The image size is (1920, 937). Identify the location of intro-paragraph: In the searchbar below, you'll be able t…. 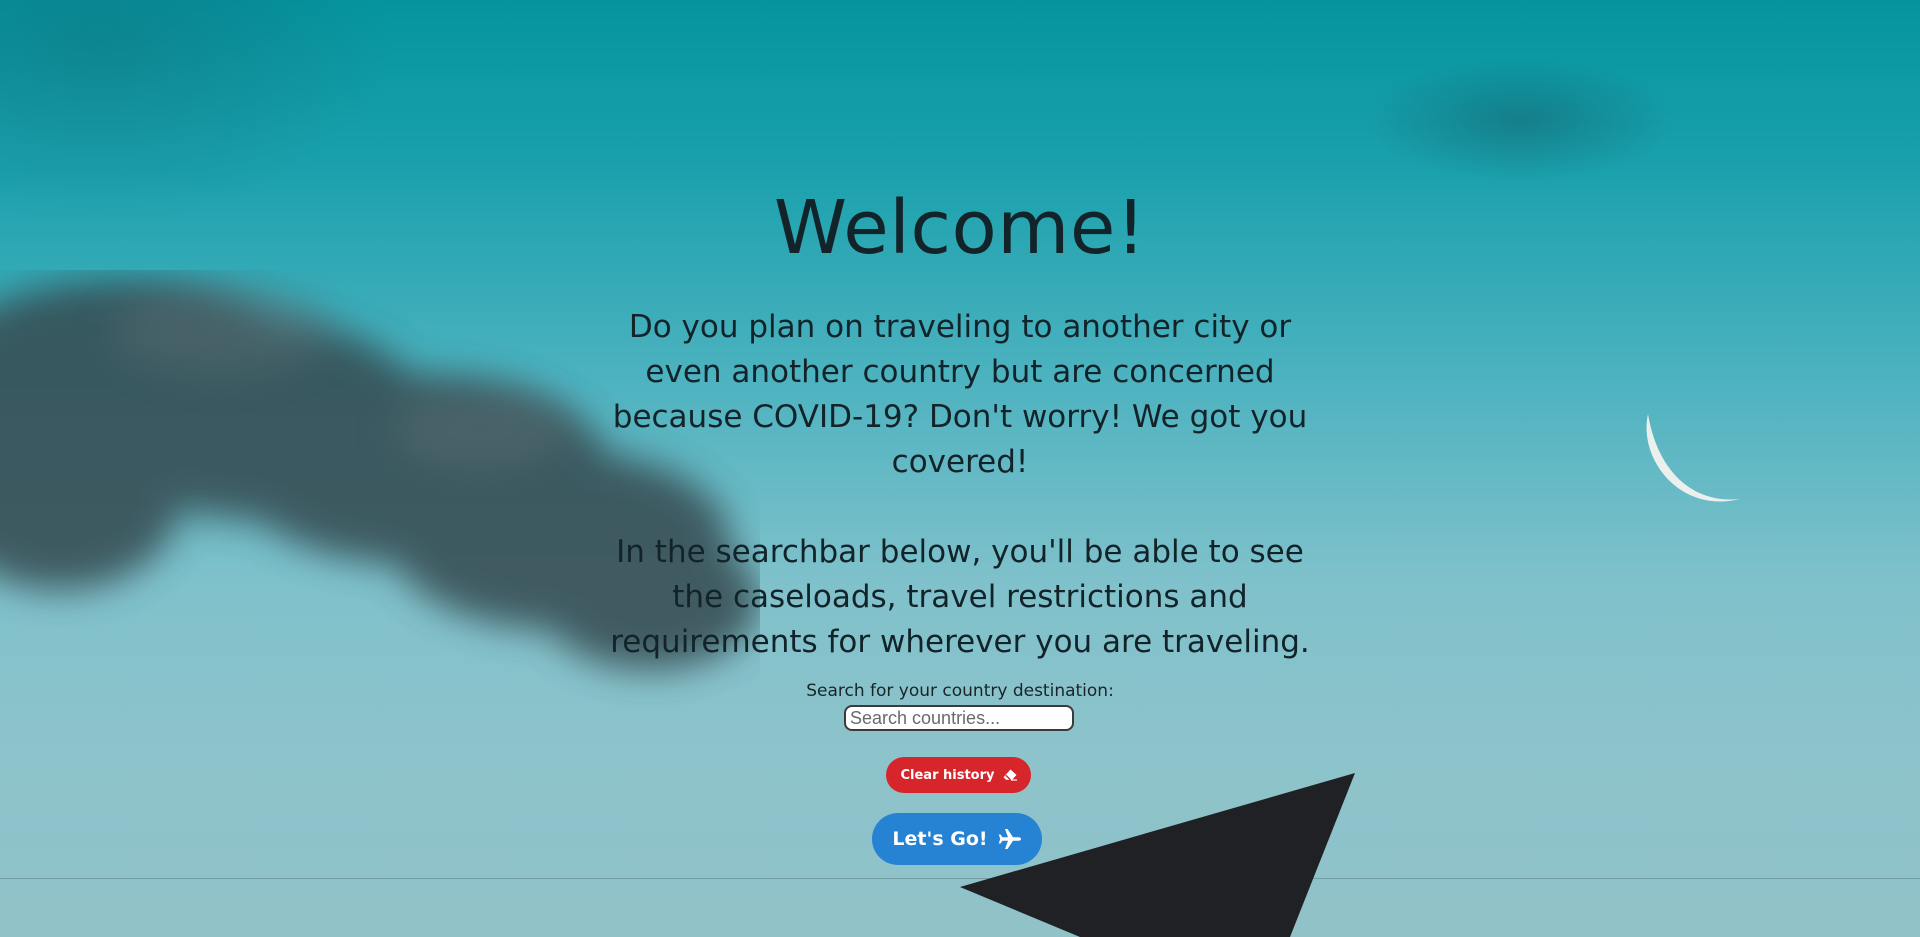
(960, 597).